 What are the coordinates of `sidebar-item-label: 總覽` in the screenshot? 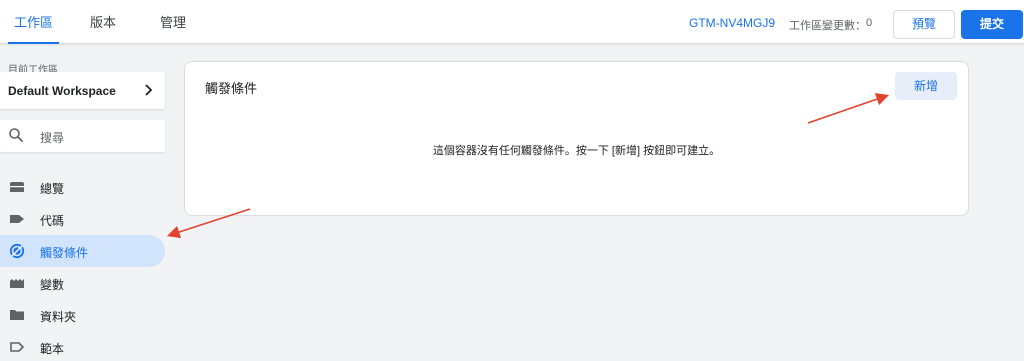 It's located at (52, 189).